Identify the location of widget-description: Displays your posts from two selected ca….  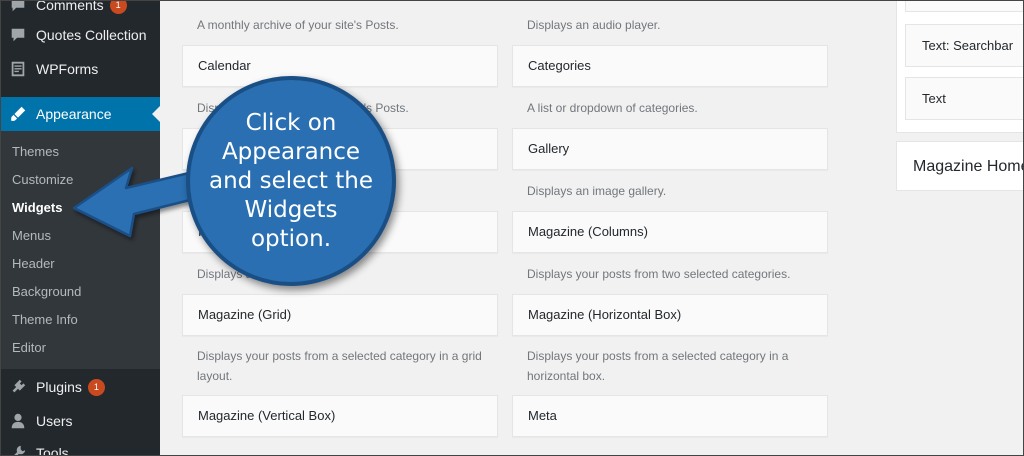
(659, 274).